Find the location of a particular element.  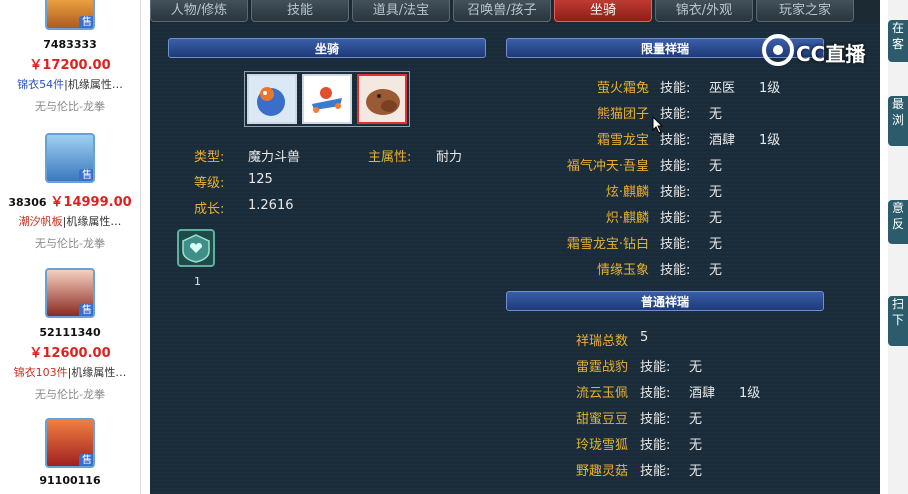

tab-home: 玩家之家 is located at coordinates (805, 11).